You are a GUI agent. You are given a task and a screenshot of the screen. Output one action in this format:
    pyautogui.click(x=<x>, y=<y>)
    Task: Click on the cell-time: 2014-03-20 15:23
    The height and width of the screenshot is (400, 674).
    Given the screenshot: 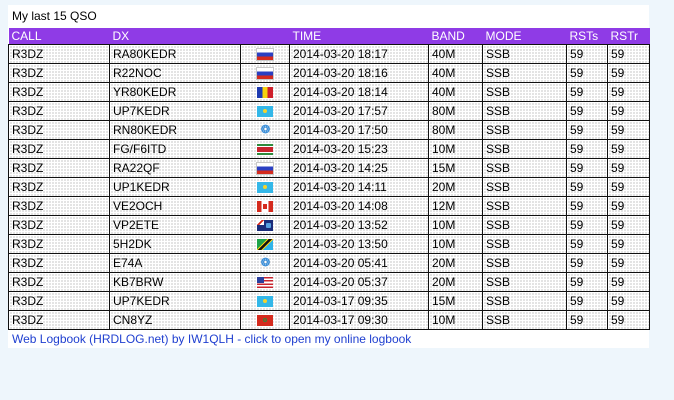 What is the action you would take?
    pyautogui.click(x=359, y=149)
    